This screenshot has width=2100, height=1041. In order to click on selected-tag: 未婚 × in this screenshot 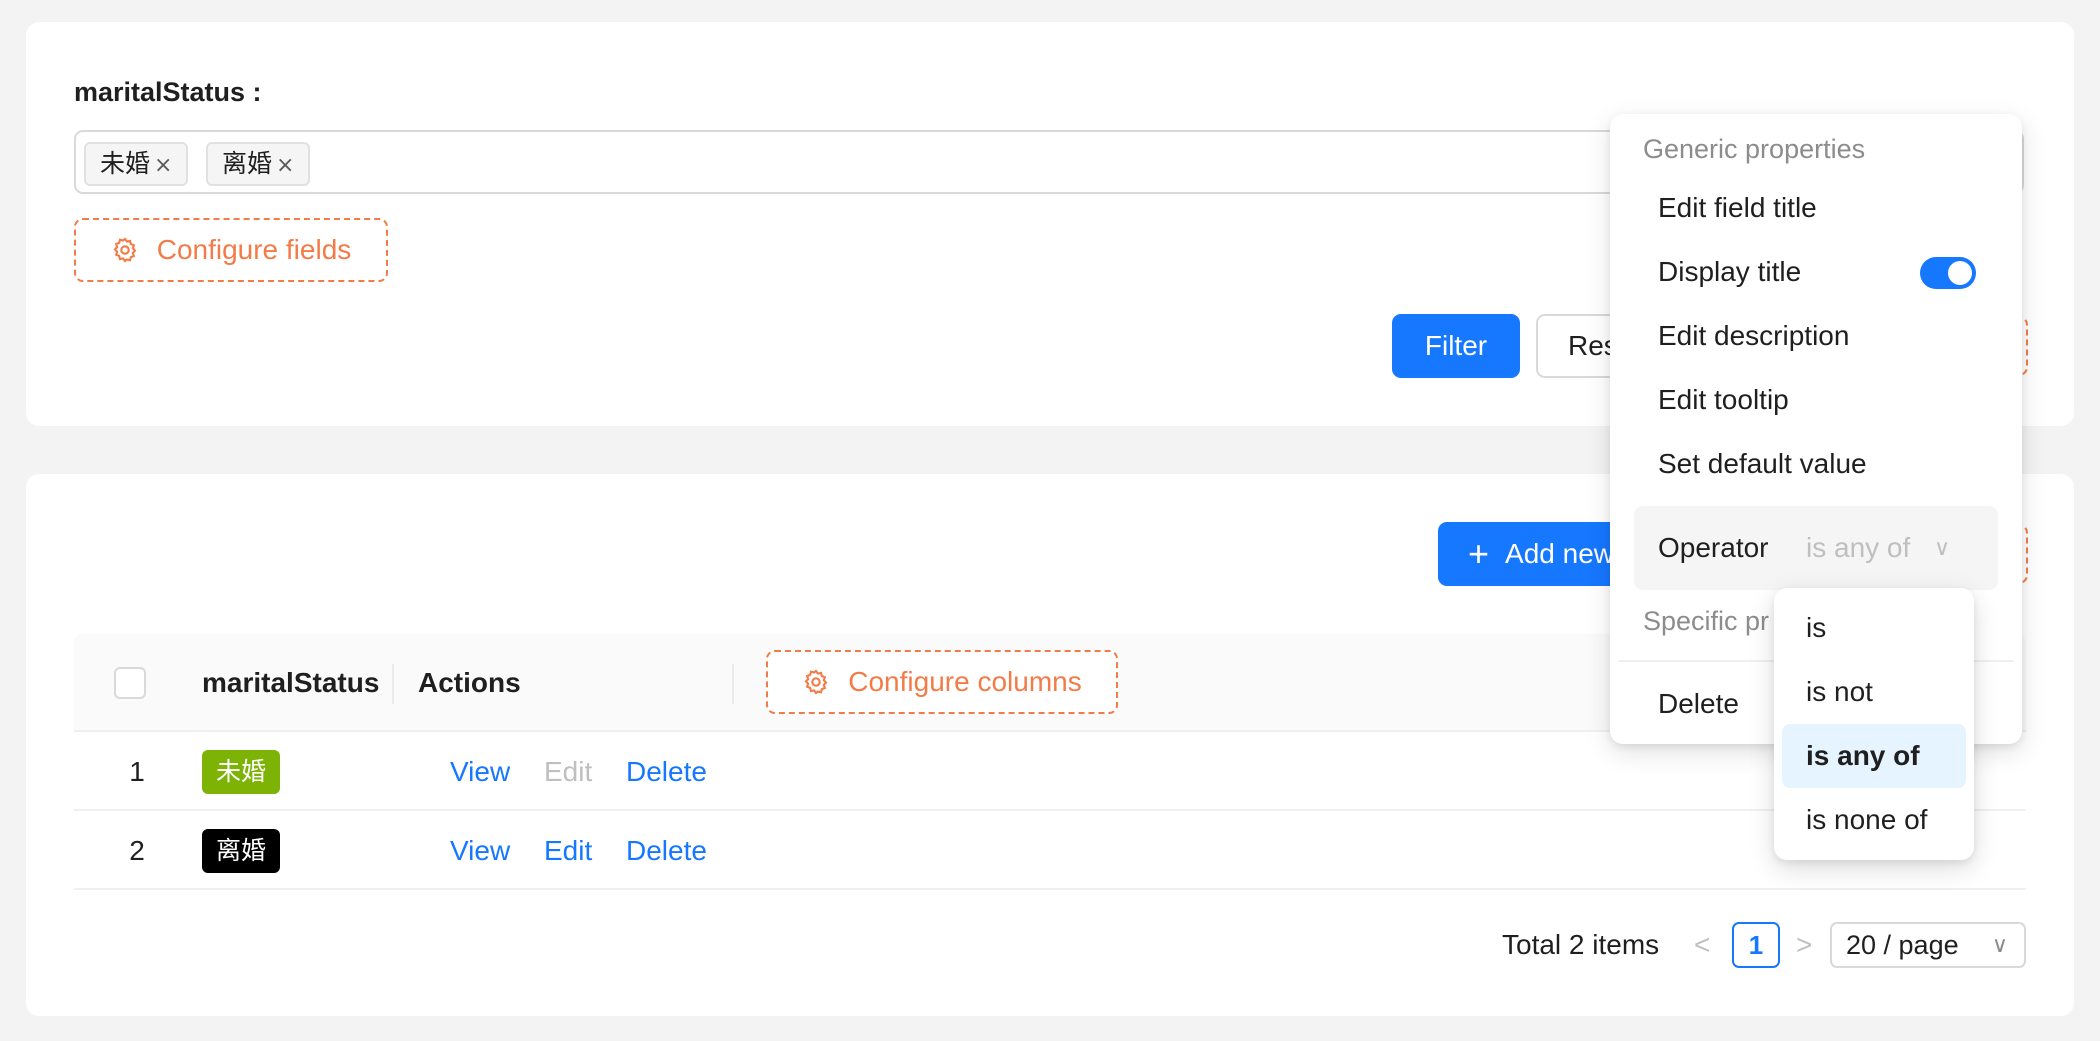, I will do `click(136, 164)`.